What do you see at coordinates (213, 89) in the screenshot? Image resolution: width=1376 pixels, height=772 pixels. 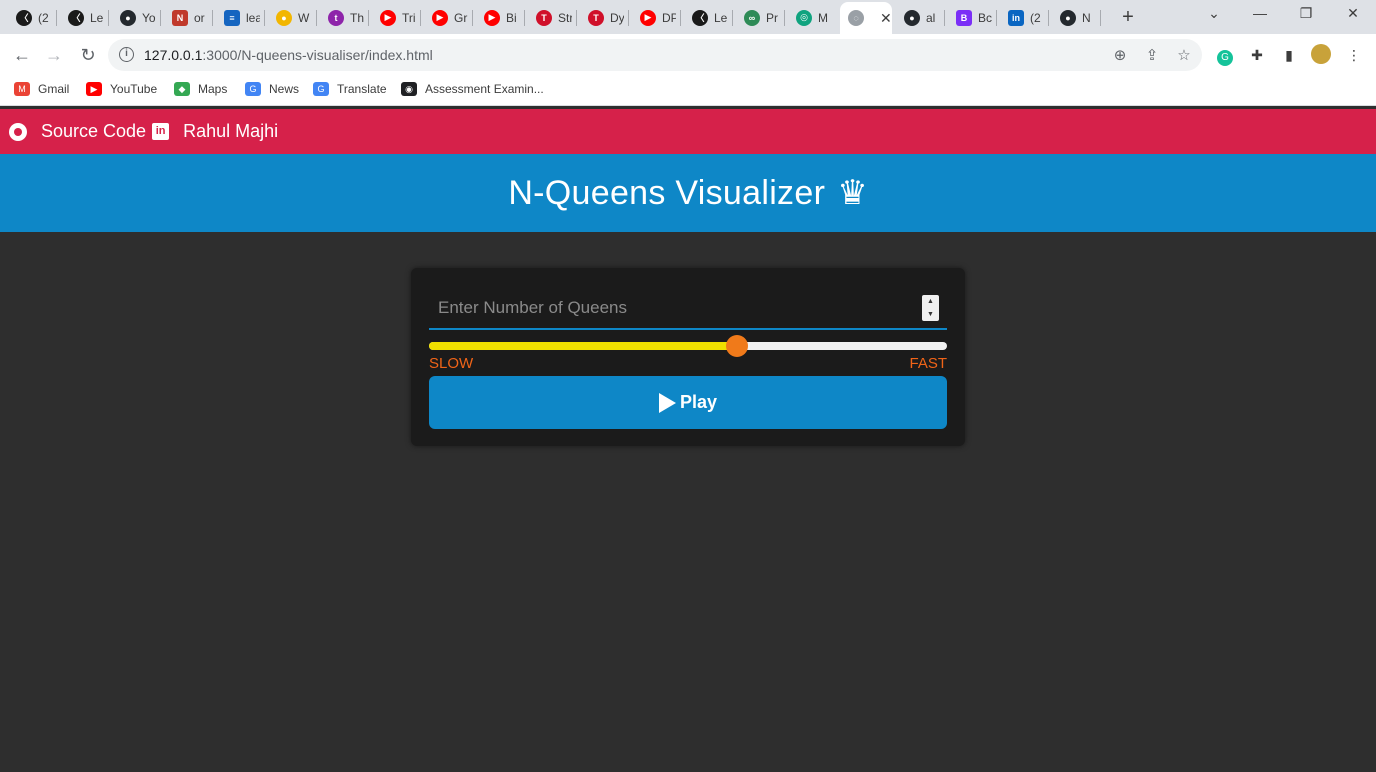 I see `bookmark-label: Maps` at bounding box center [213, 89].